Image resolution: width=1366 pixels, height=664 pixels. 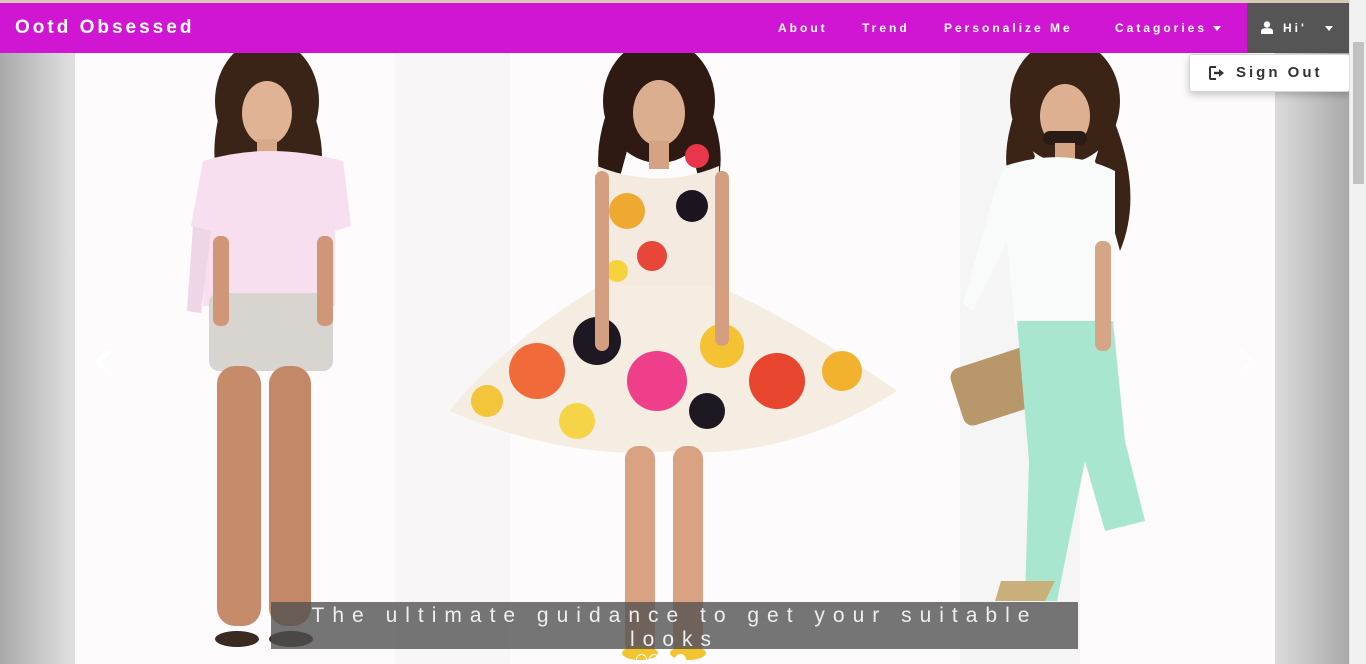 What do you see at coordinates (104, 28) in the screenshot?
I see `brand-logo: Ootd Obsessed` at bounding box center [104, 28].